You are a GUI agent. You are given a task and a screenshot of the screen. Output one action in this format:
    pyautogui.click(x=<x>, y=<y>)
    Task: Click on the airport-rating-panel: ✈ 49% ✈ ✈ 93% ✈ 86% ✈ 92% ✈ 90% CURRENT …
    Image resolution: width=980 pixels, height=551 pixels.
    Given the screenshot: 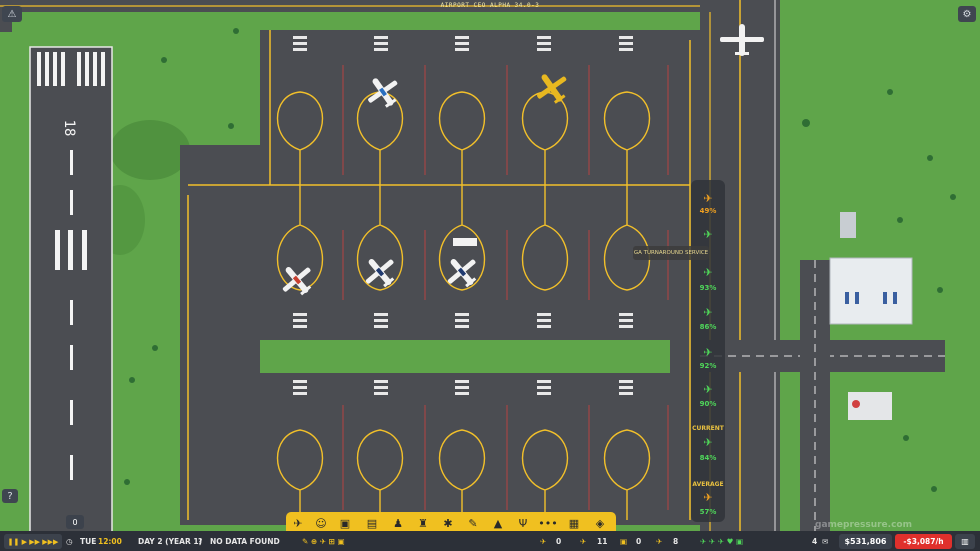 What is the action you would take?
    pyautogui.click(x=708, y=351)
    